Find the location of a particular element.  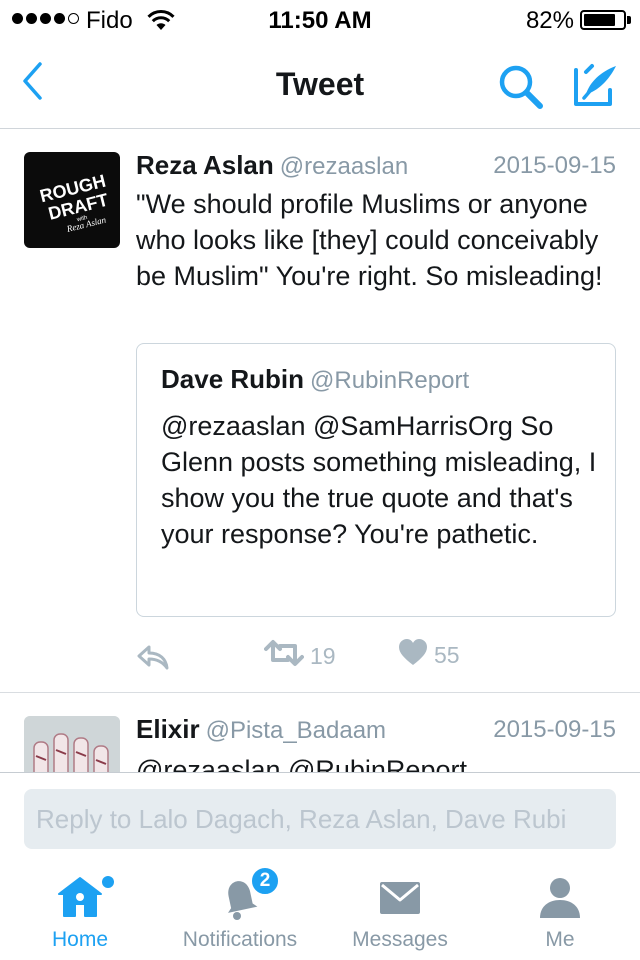

tab-bar: Home 2 Notifications Messages Me is located at coordinates (320, 910).